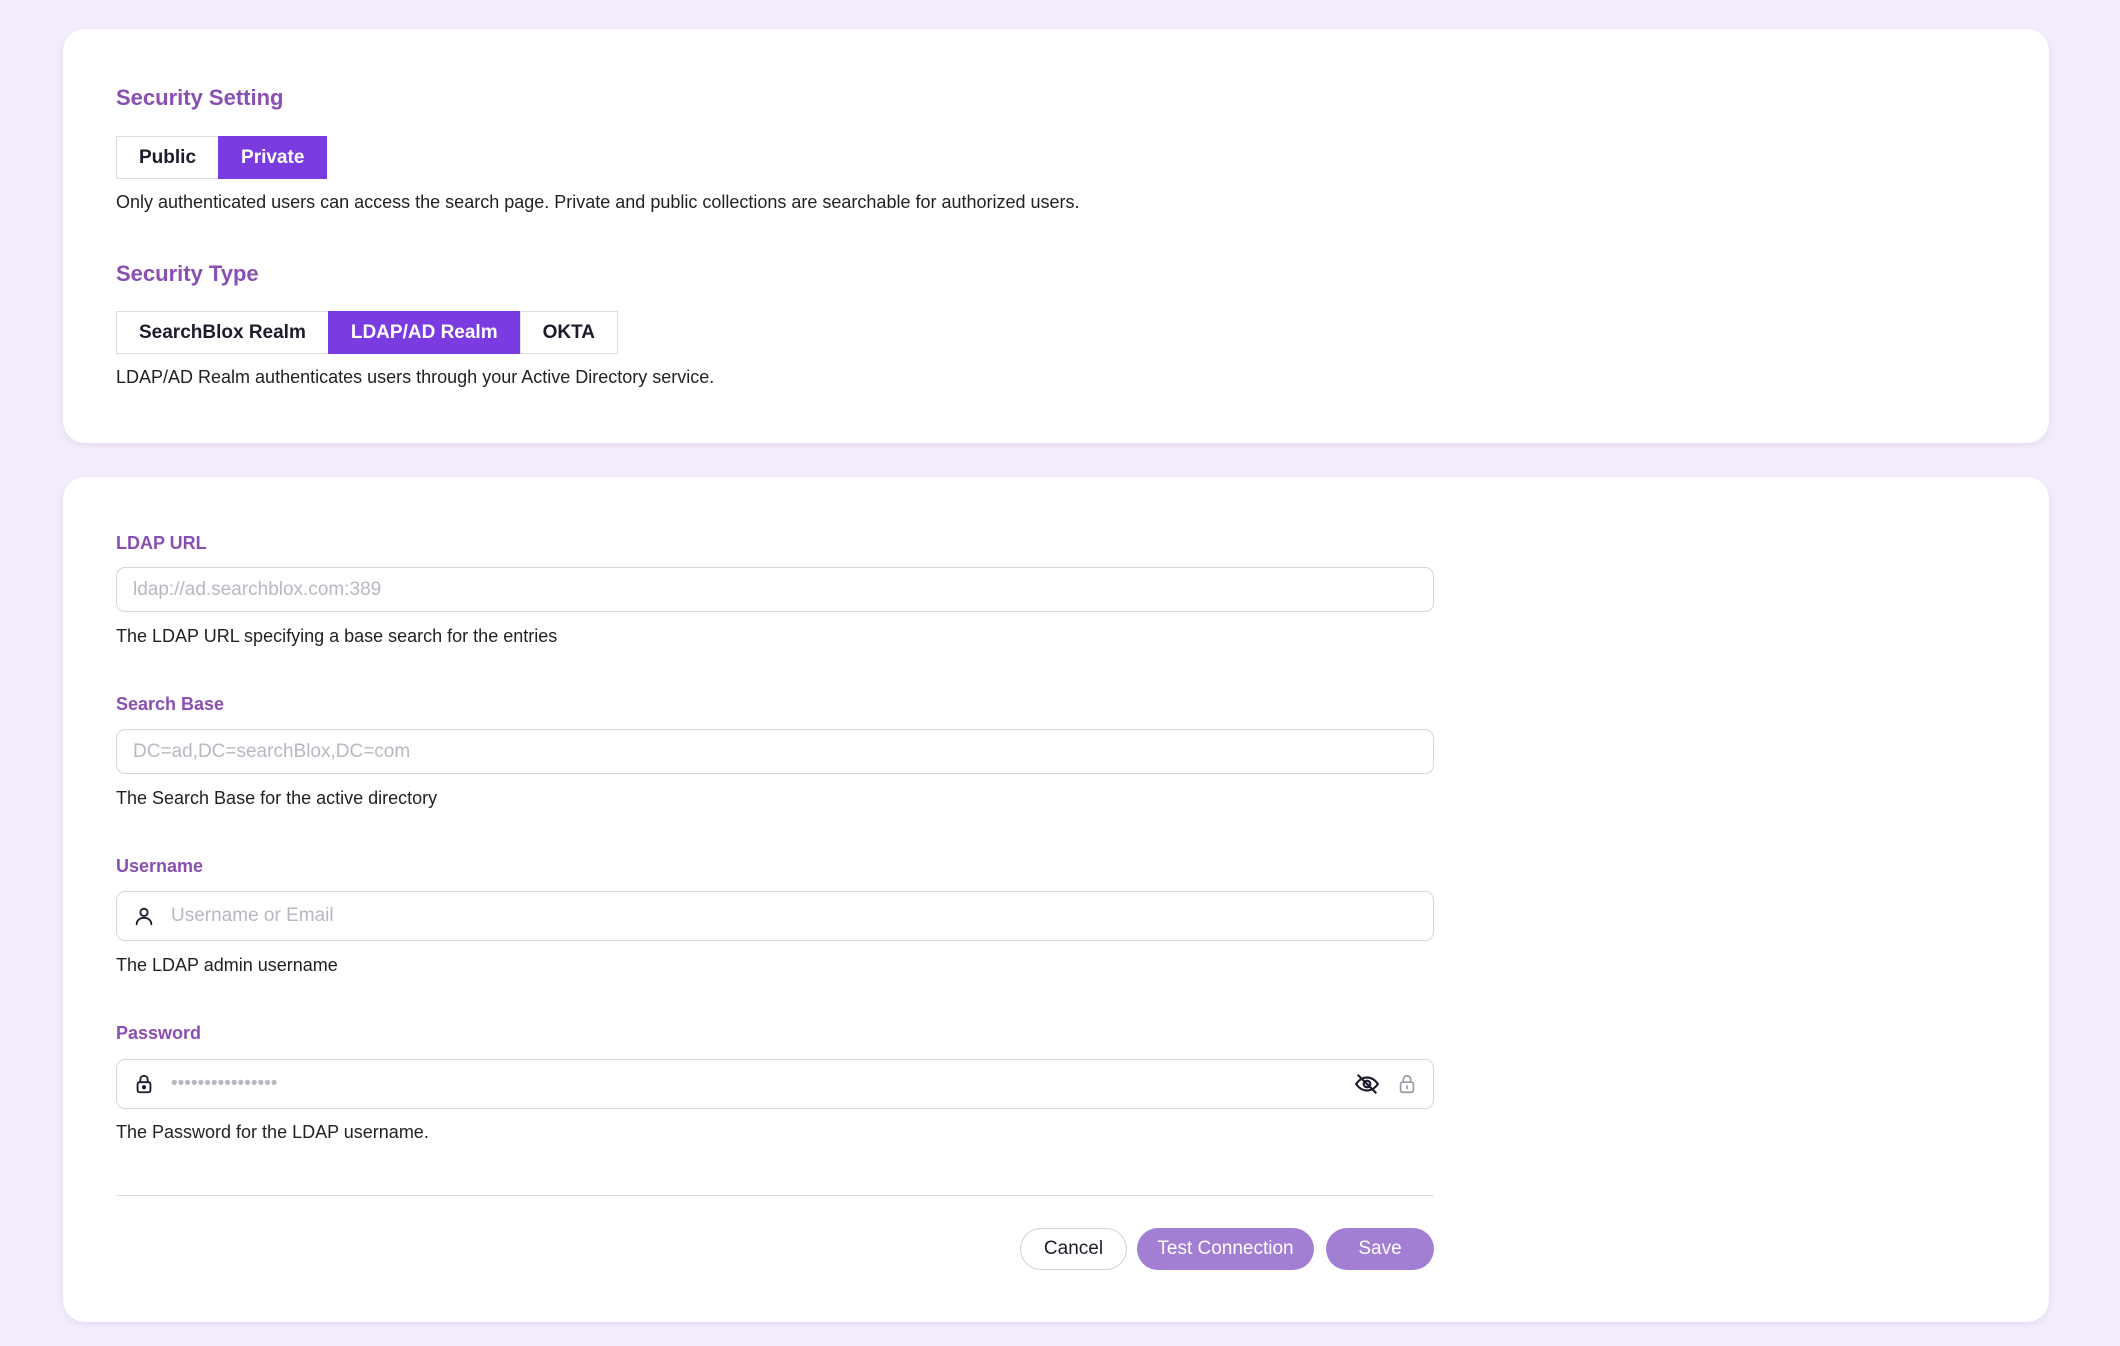 The height and width of the screenshot is (1346, 2120). I want to click on username-input, so click(802, 916).